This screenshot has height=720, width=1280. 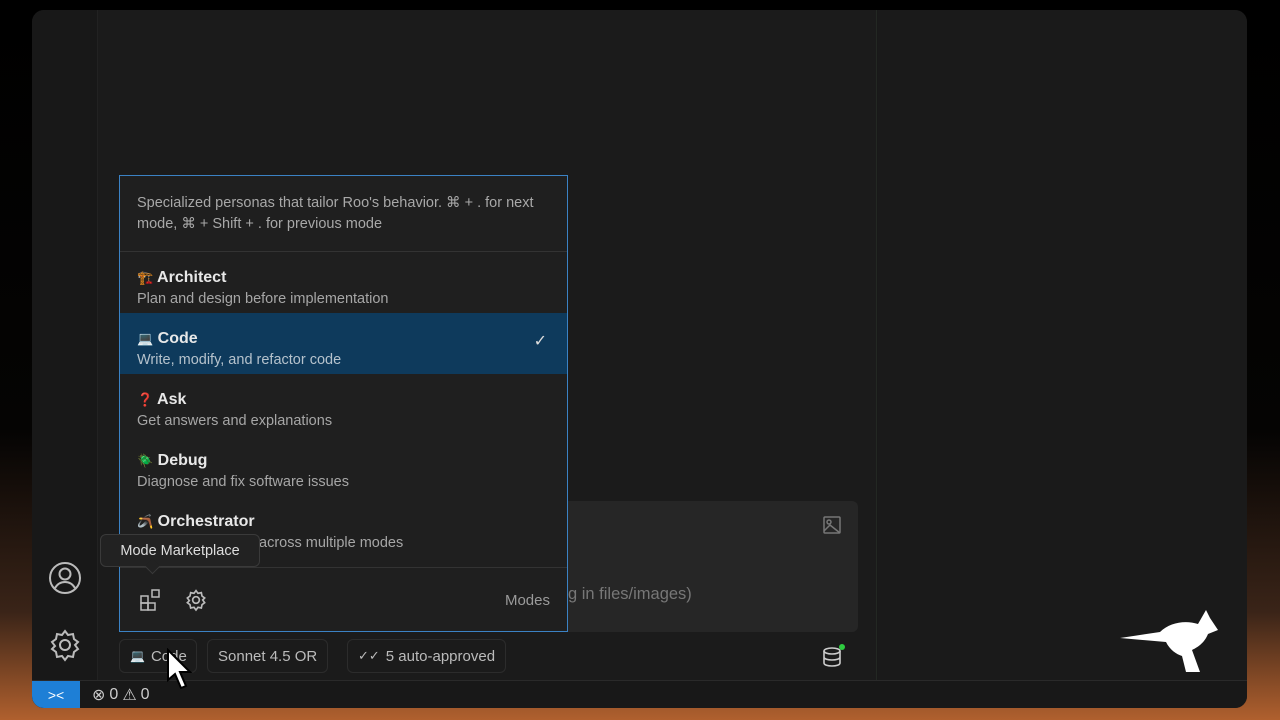 I want to click on error-icon: ⊗, so click(x=99, y=695).